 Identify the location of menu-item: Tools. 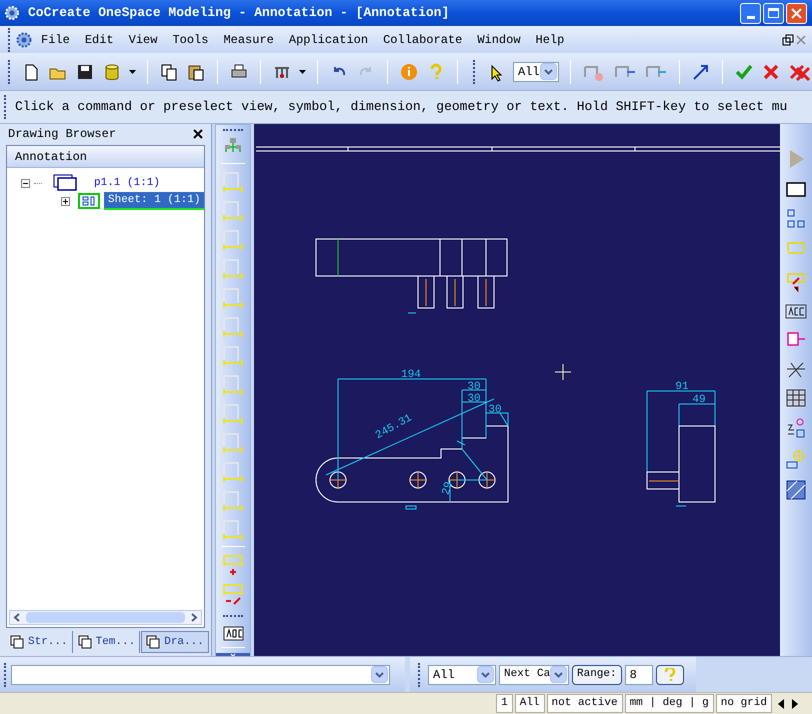
(190, 39).